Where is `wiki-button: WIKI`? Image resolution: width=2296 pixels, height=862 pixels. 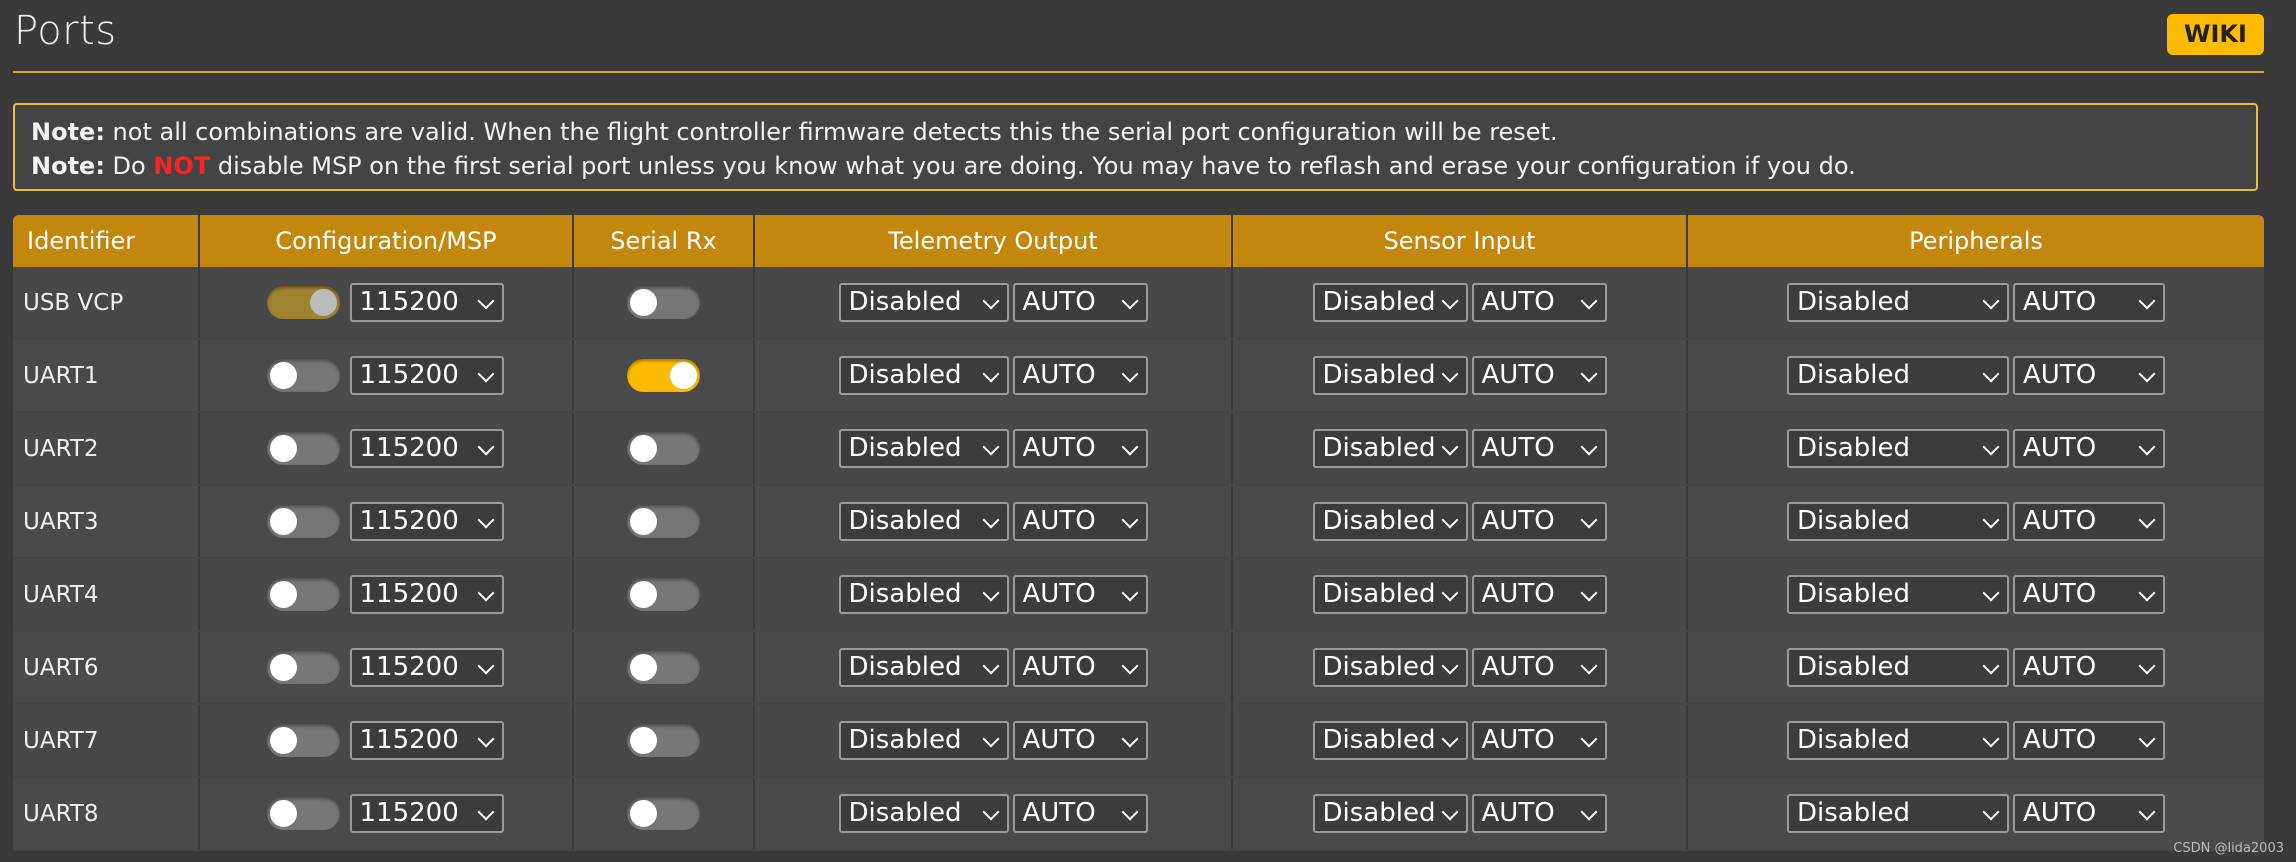
wiki-button: WIKI is located at coordinates (2215, 34).